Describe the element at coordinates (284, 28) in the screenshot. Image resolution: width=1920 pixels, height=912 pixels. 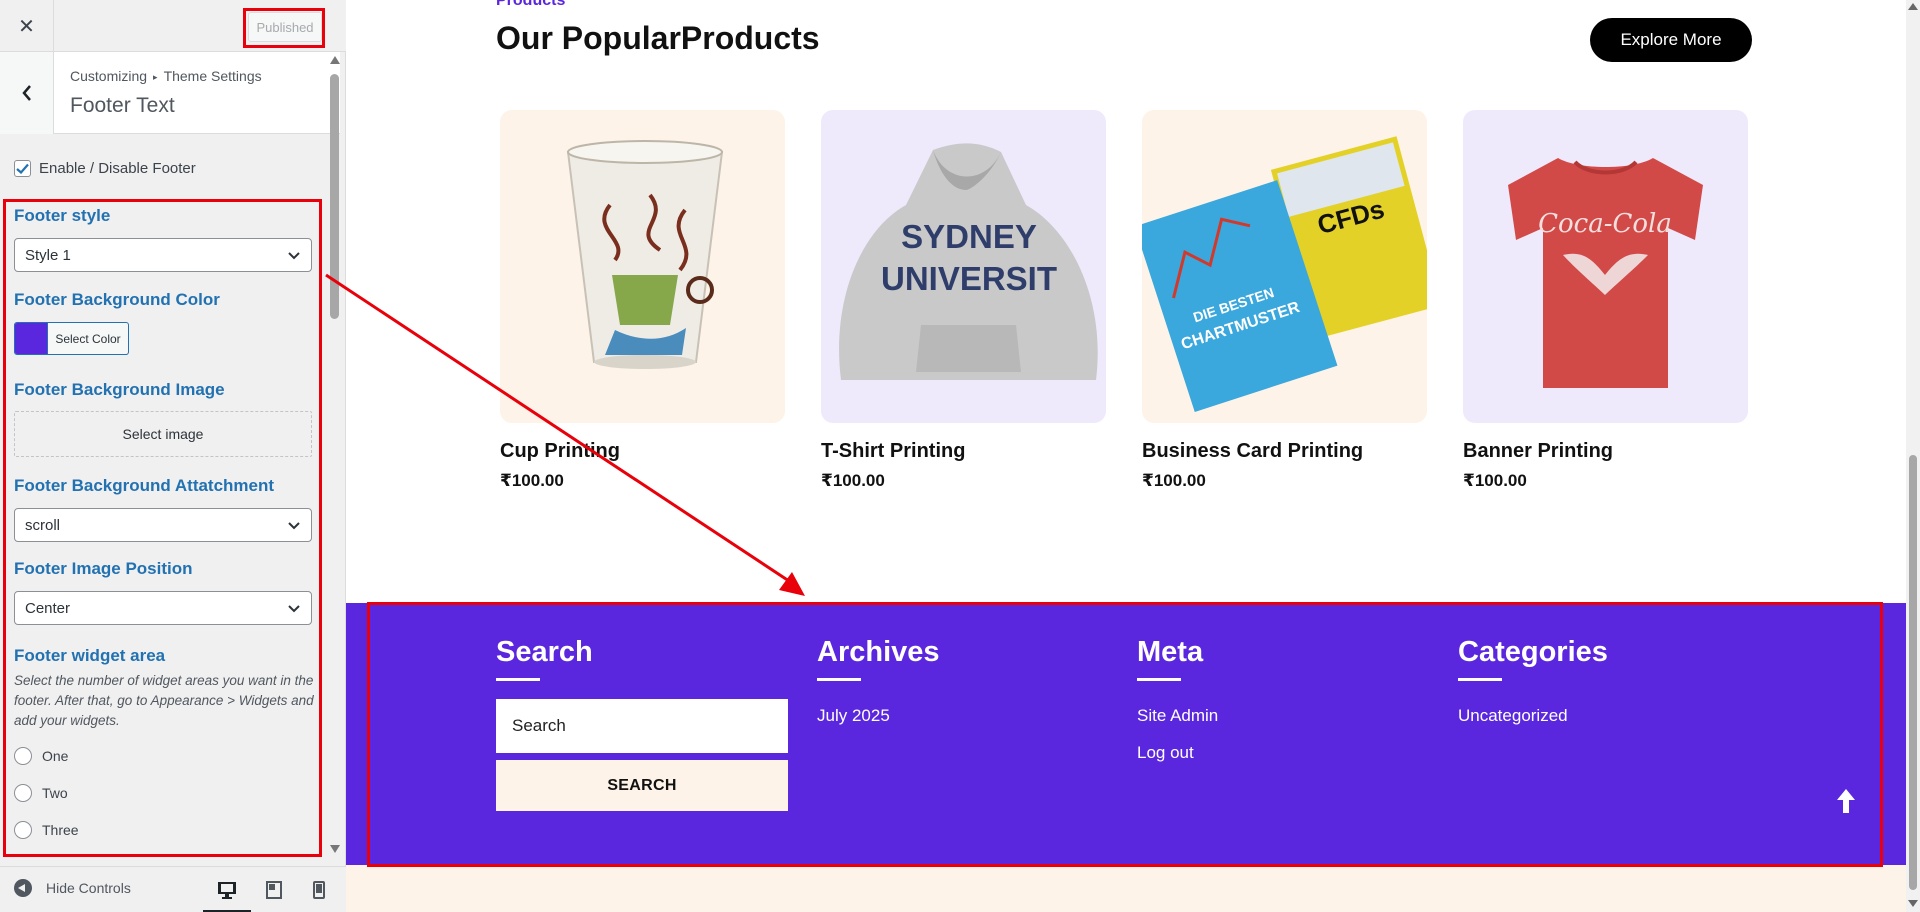
I see `annotation-highlight-publish` at that location.